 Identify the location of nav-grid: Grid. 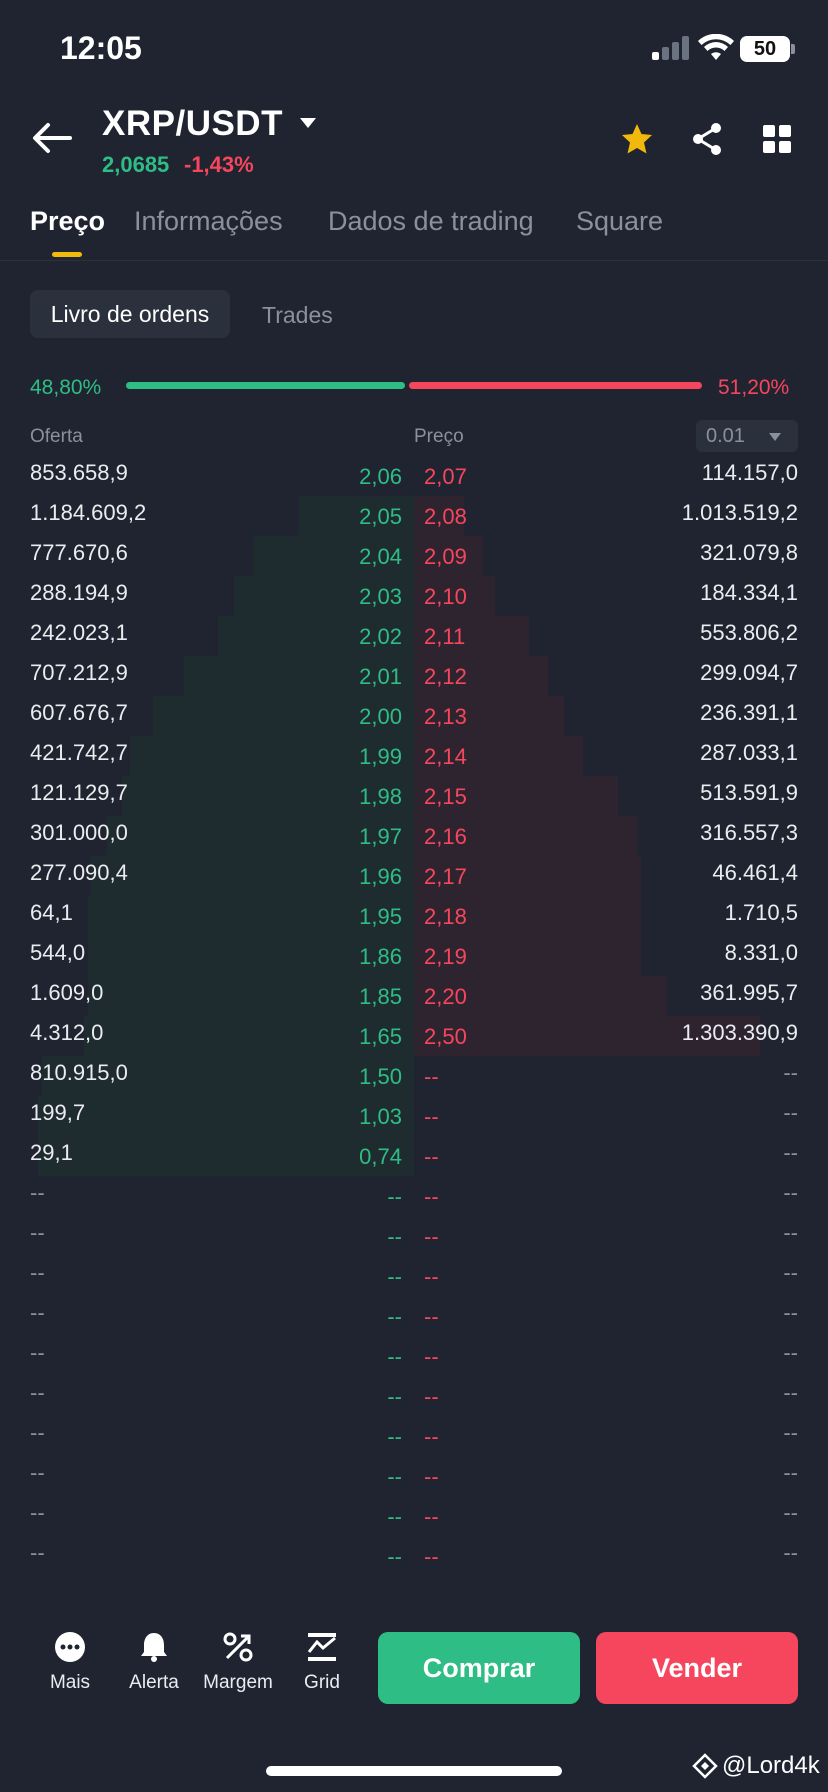
(322, 1662).